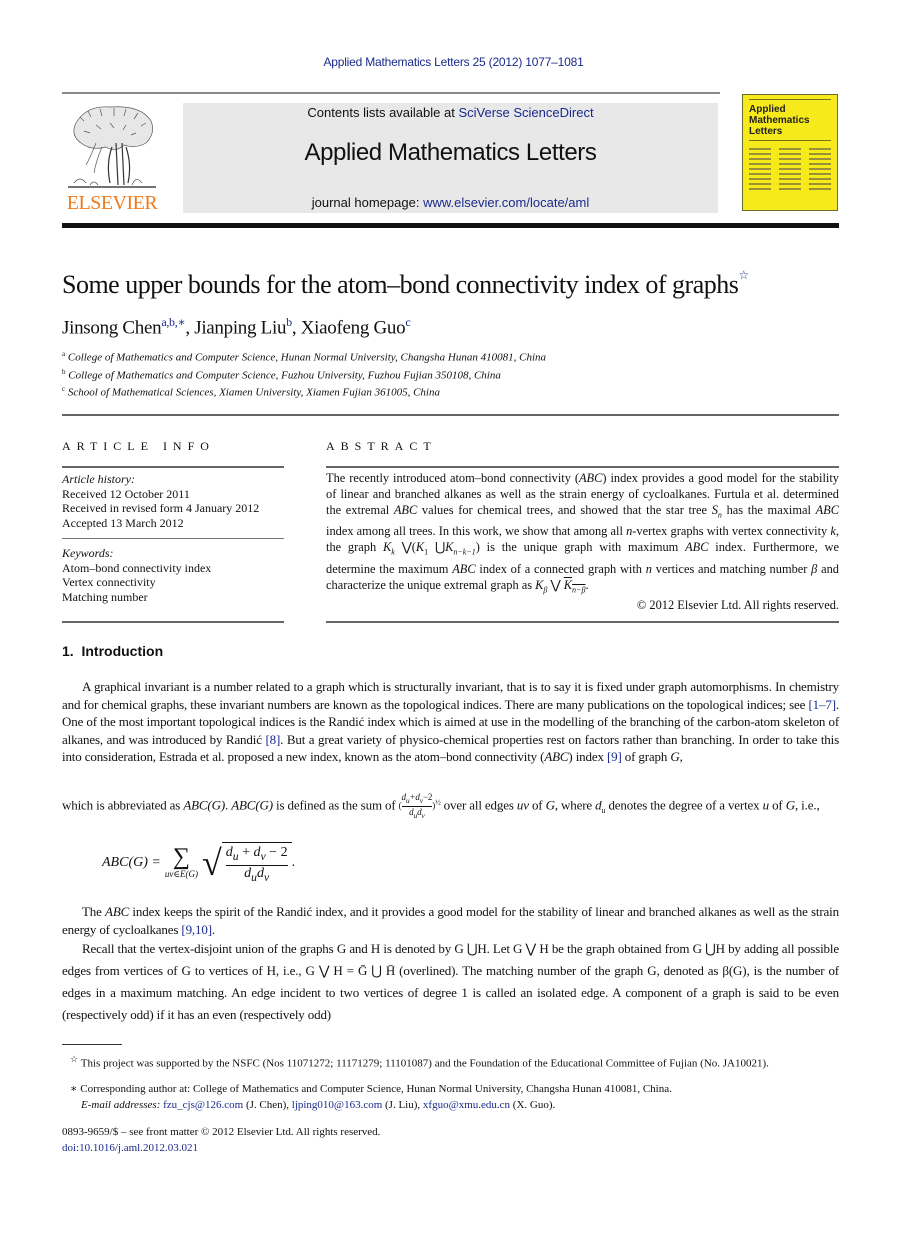 This screenshot has width=907, height=1238. Describe the element at coordinates (105, 596) in the screenshot. I see `keyword-item: Matching number` at that location.